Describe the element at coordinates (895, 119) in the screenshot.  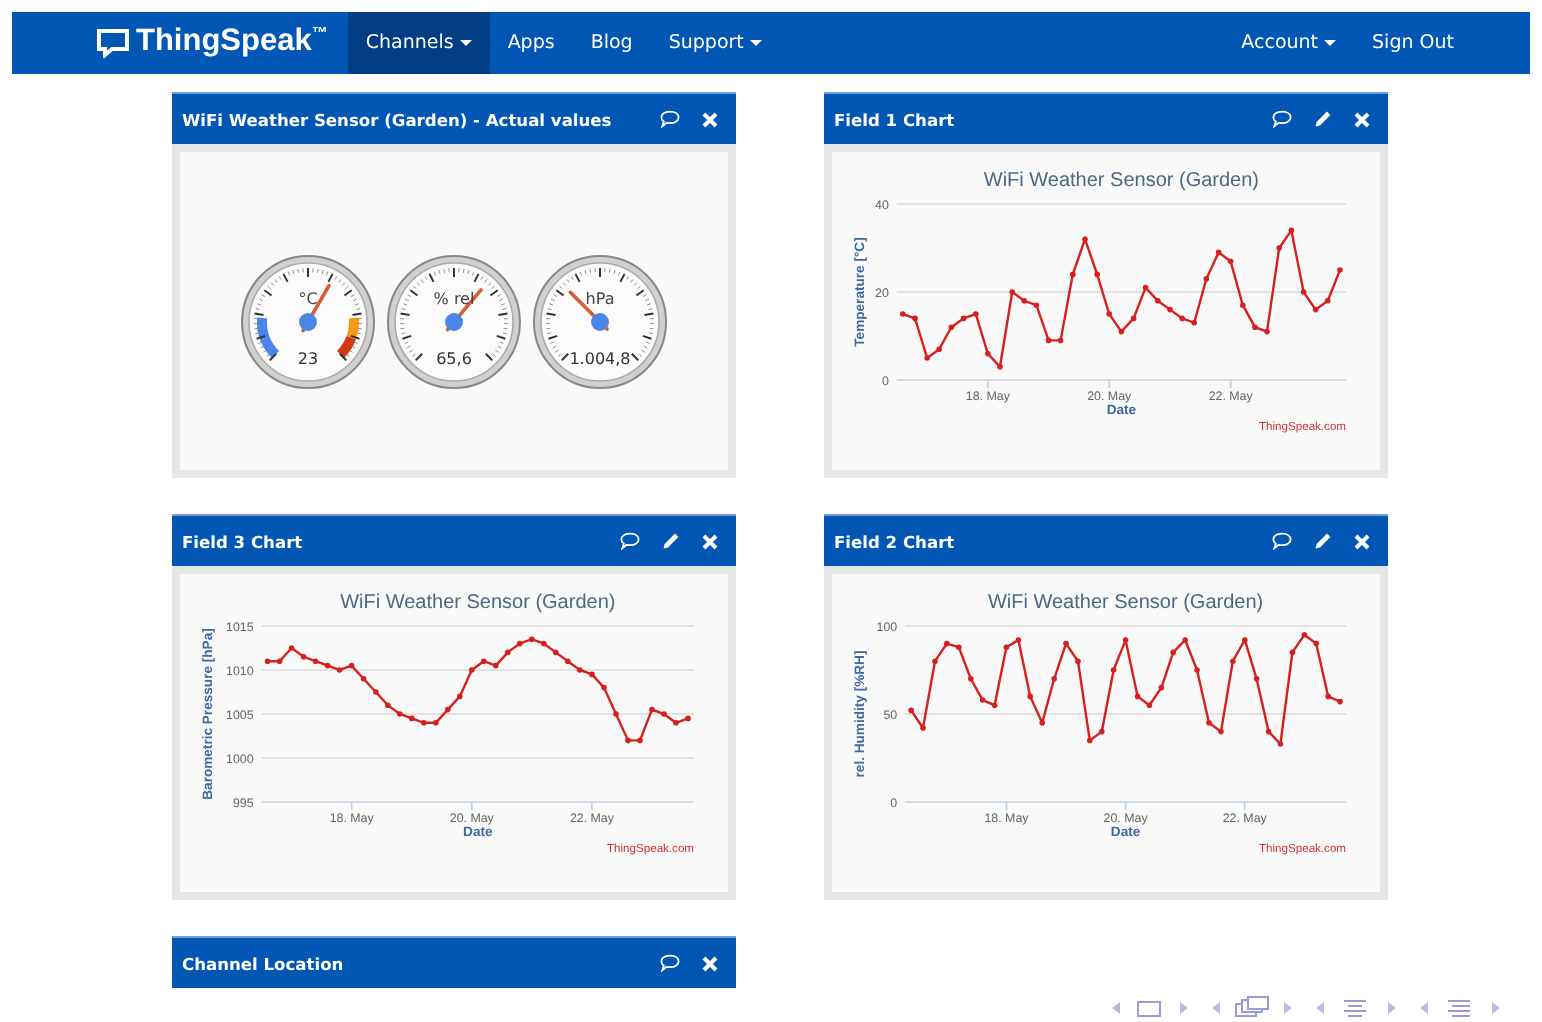
I see `panel-title: Field 1 Chart` at that location.